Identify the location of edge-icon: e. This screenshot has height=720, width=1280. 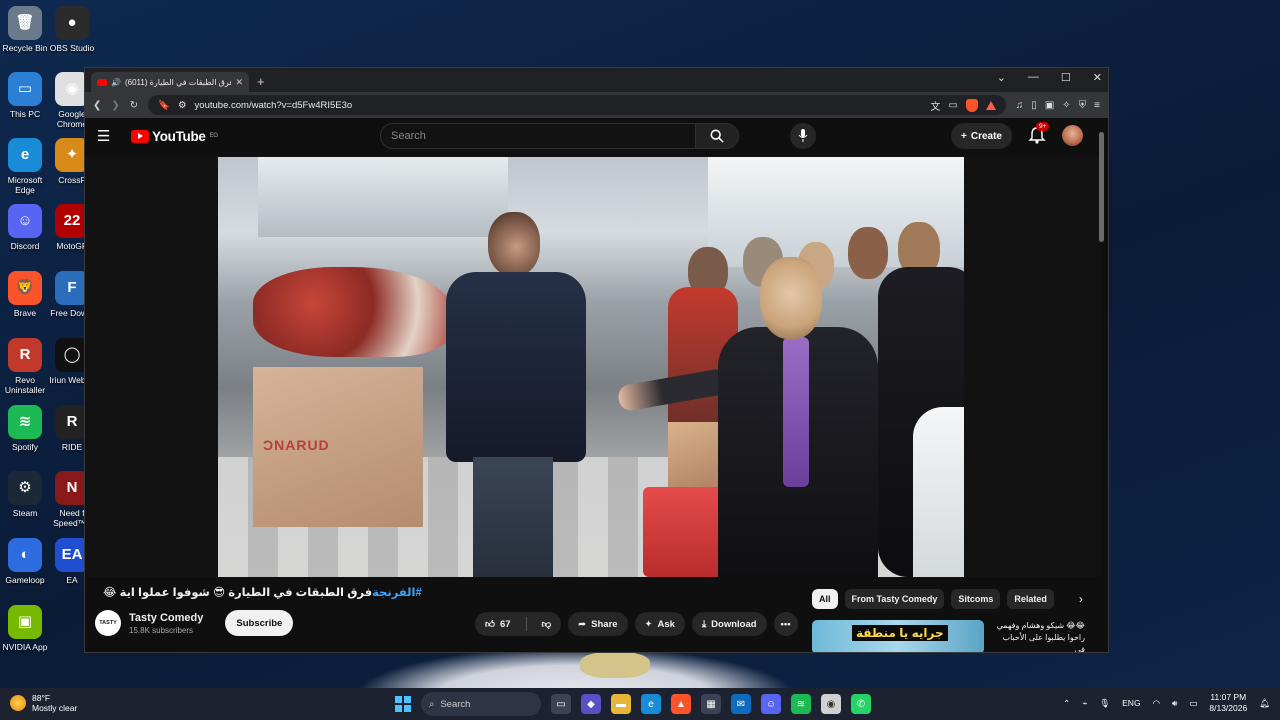
(651, 704).